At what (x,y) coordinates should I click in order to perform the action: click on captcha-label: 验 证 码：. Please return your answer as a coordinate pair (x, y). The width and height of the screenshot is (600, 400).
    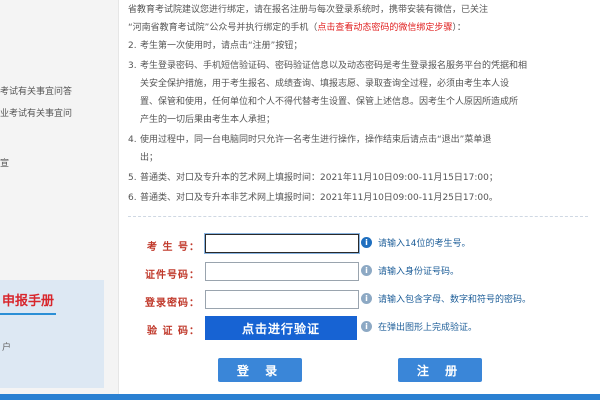
    Looking at the image, I should click on (173, 331).